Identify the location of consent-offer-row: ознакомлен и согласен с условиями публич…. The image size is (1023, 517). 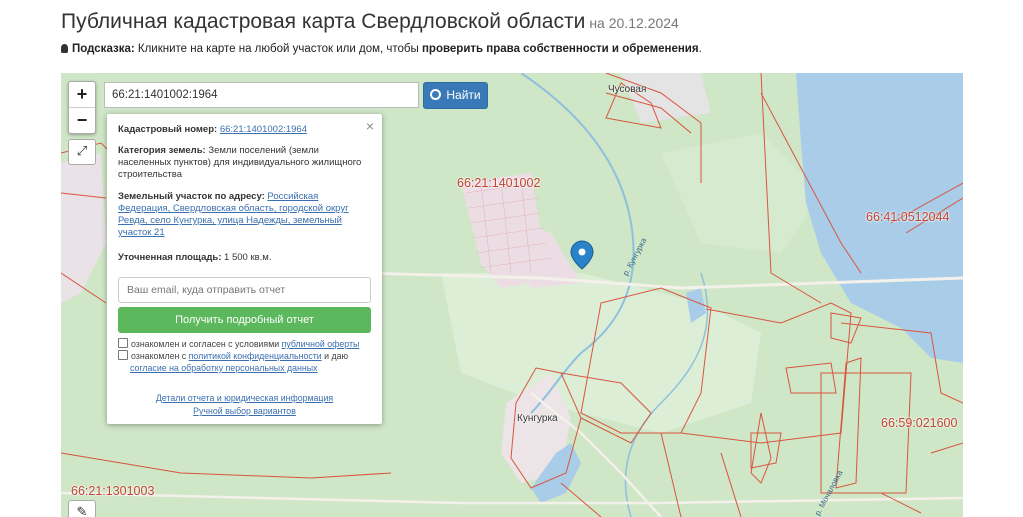
(248, 344).